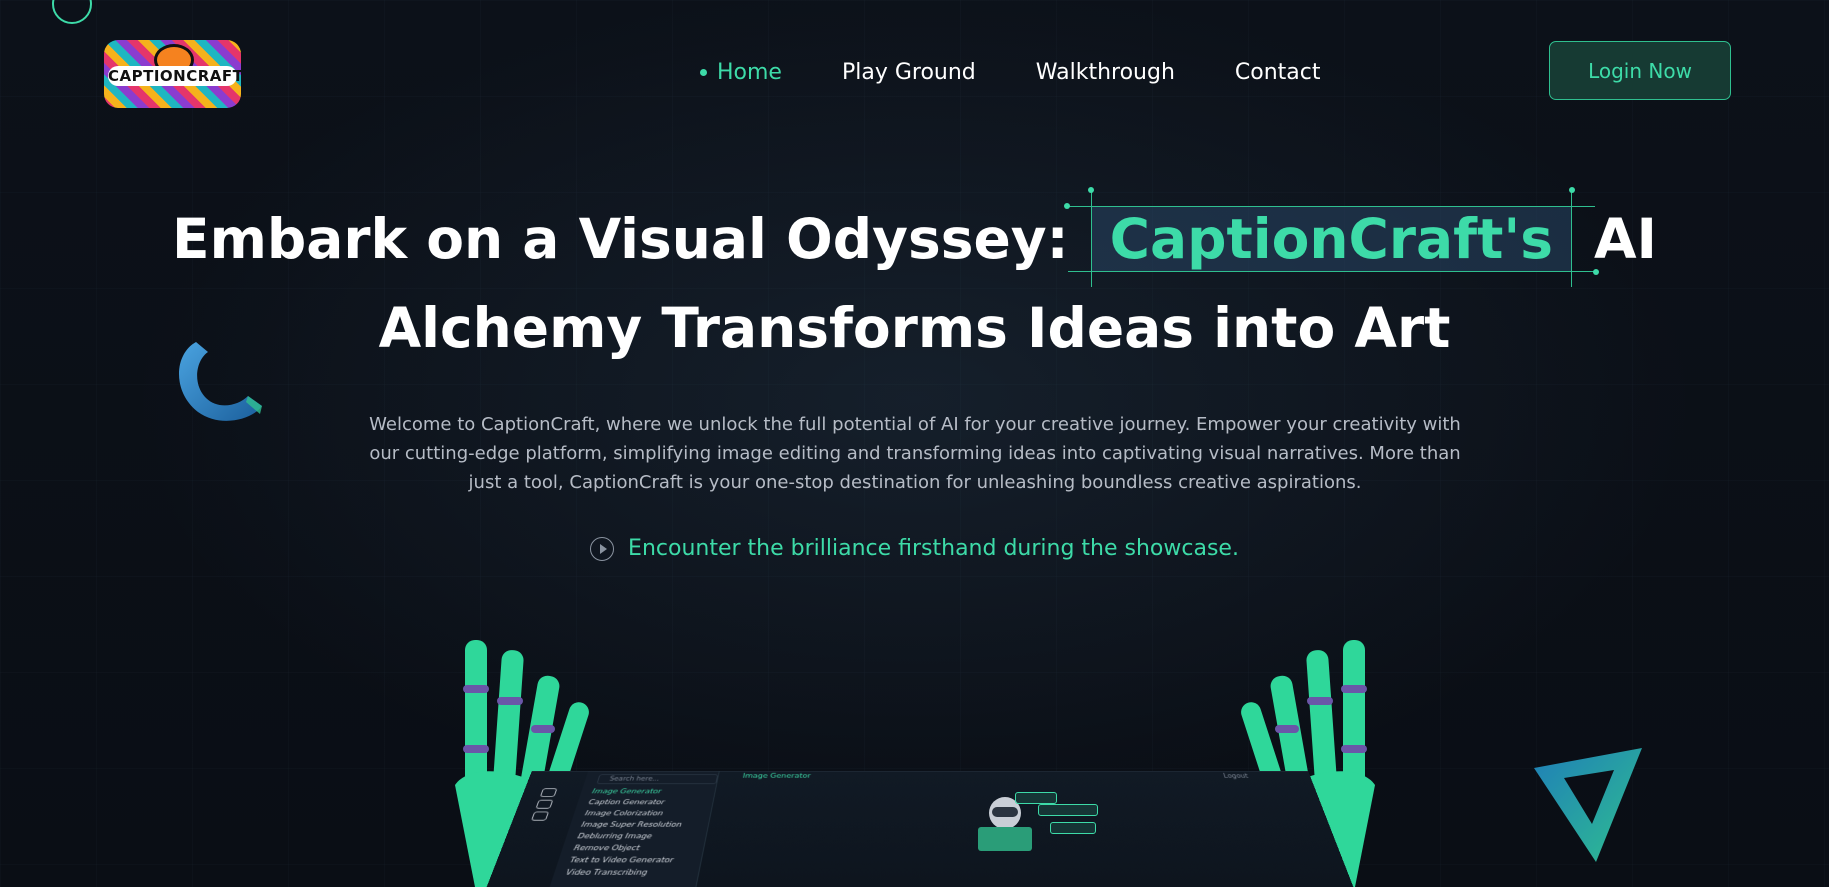  What do you see at coordinates (777, 776) in the screenshot?
I see `mockup-title: Image Generator` at bounding box center [777, 776].